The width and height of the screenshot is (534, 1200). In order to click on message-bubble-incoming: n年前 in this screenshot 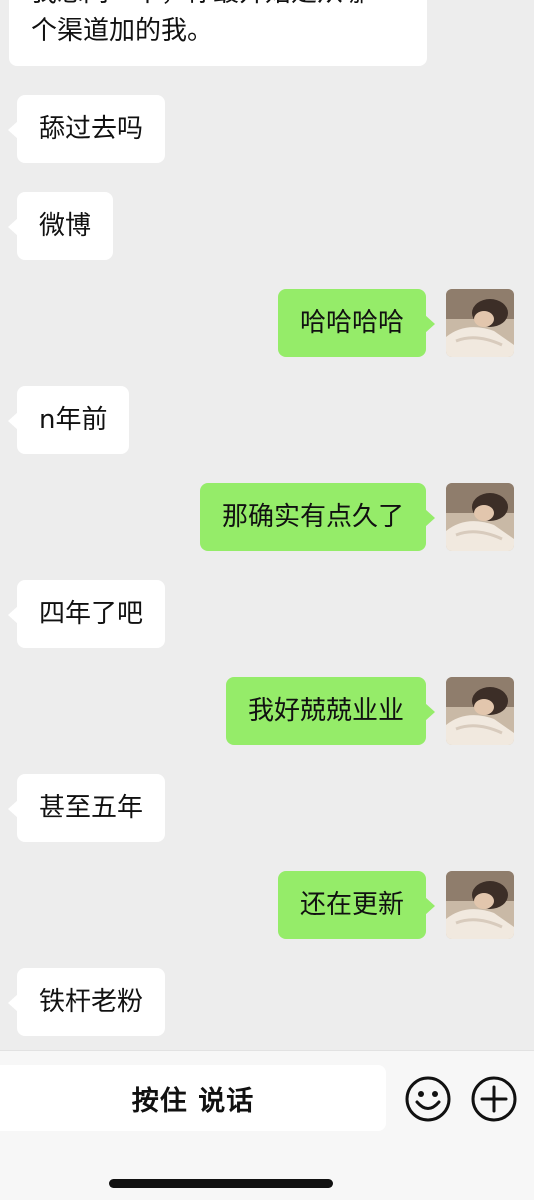, I will do `click(68, 420)`.